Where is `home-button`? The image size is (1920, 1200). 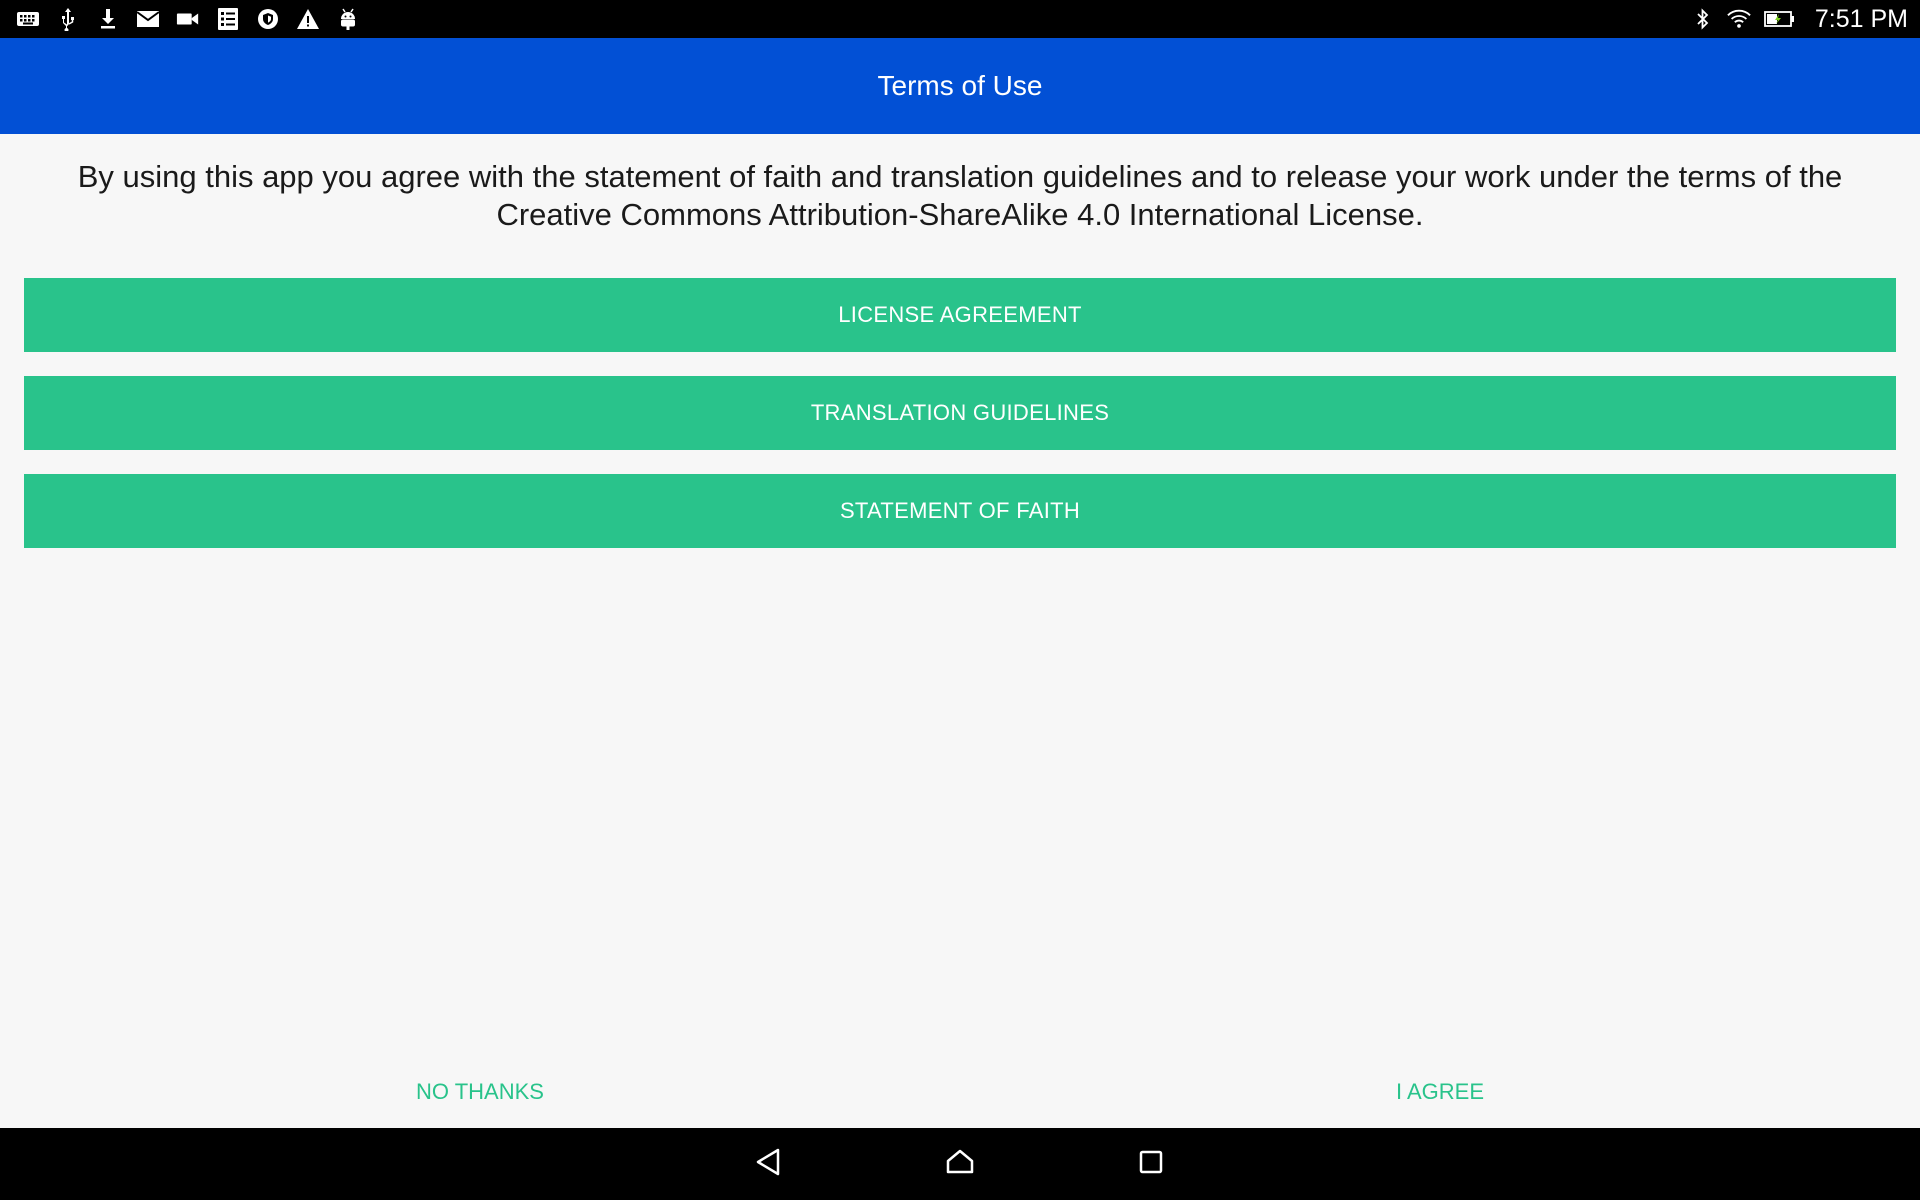 home-button is located at coordinates (960, 1164).